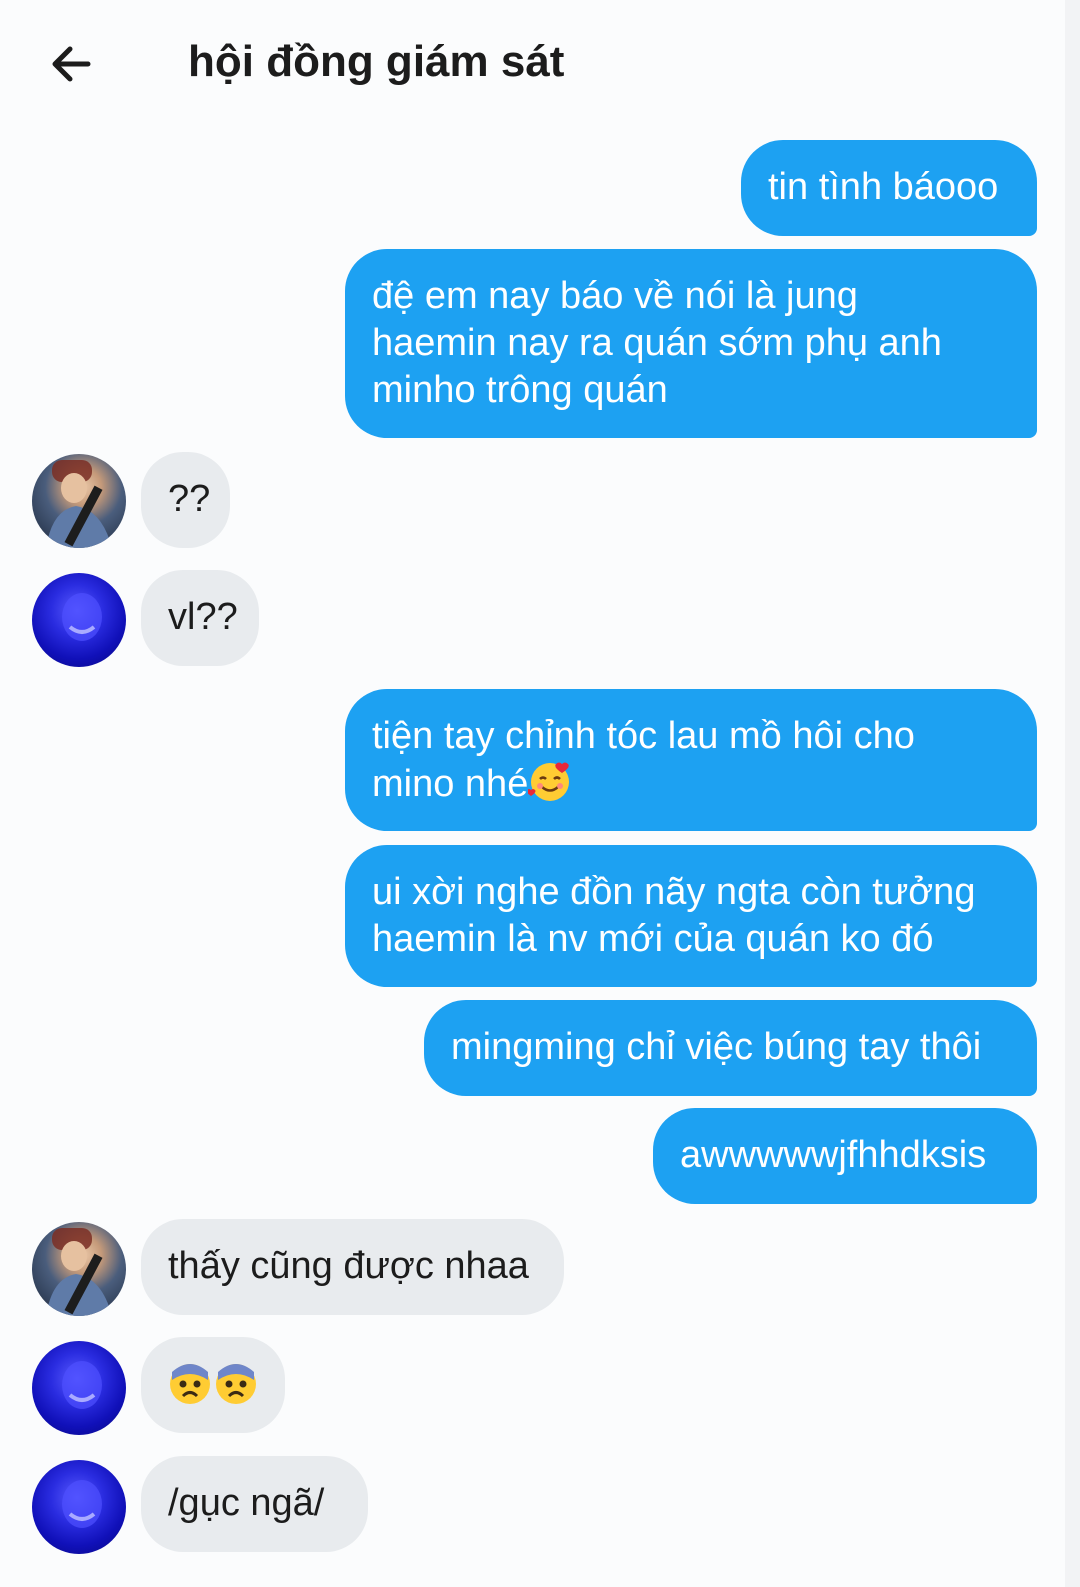 Image resolution: width=1080 pixels, height=1587 pixels. What do you see at coordinates (833, 1155) in the screenshot?
I see `message-text: awwwwwjfhhdksis` at bounding box center [833, 1155].